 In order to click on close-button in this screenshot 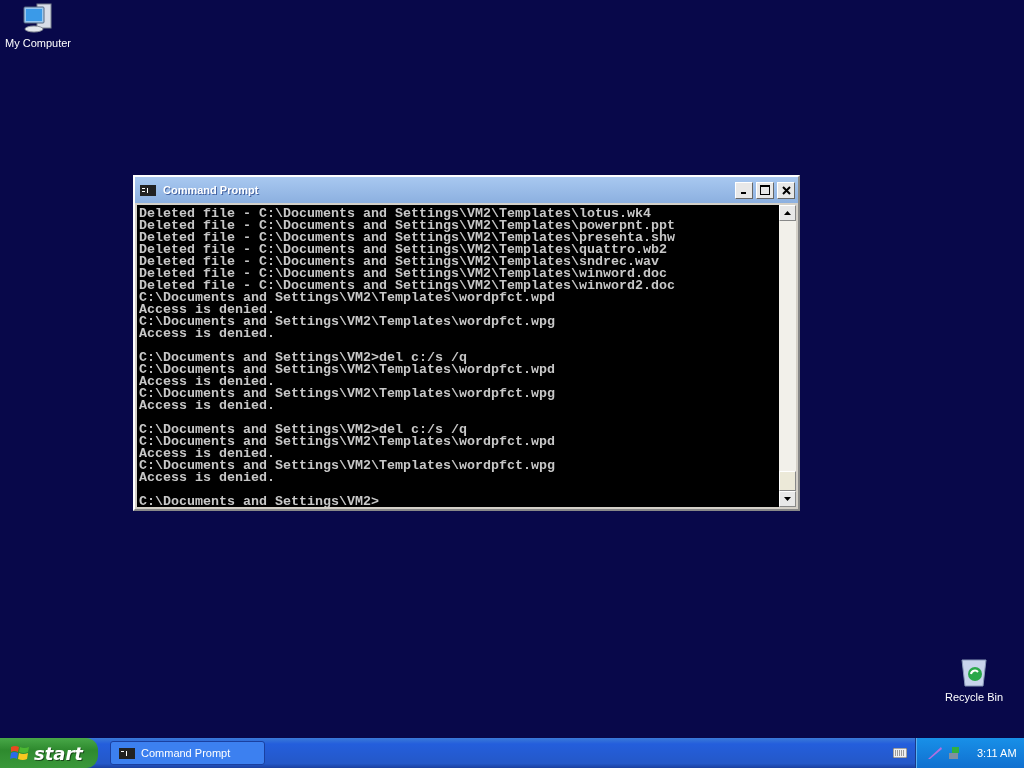, I will do `click(786, 190)`.